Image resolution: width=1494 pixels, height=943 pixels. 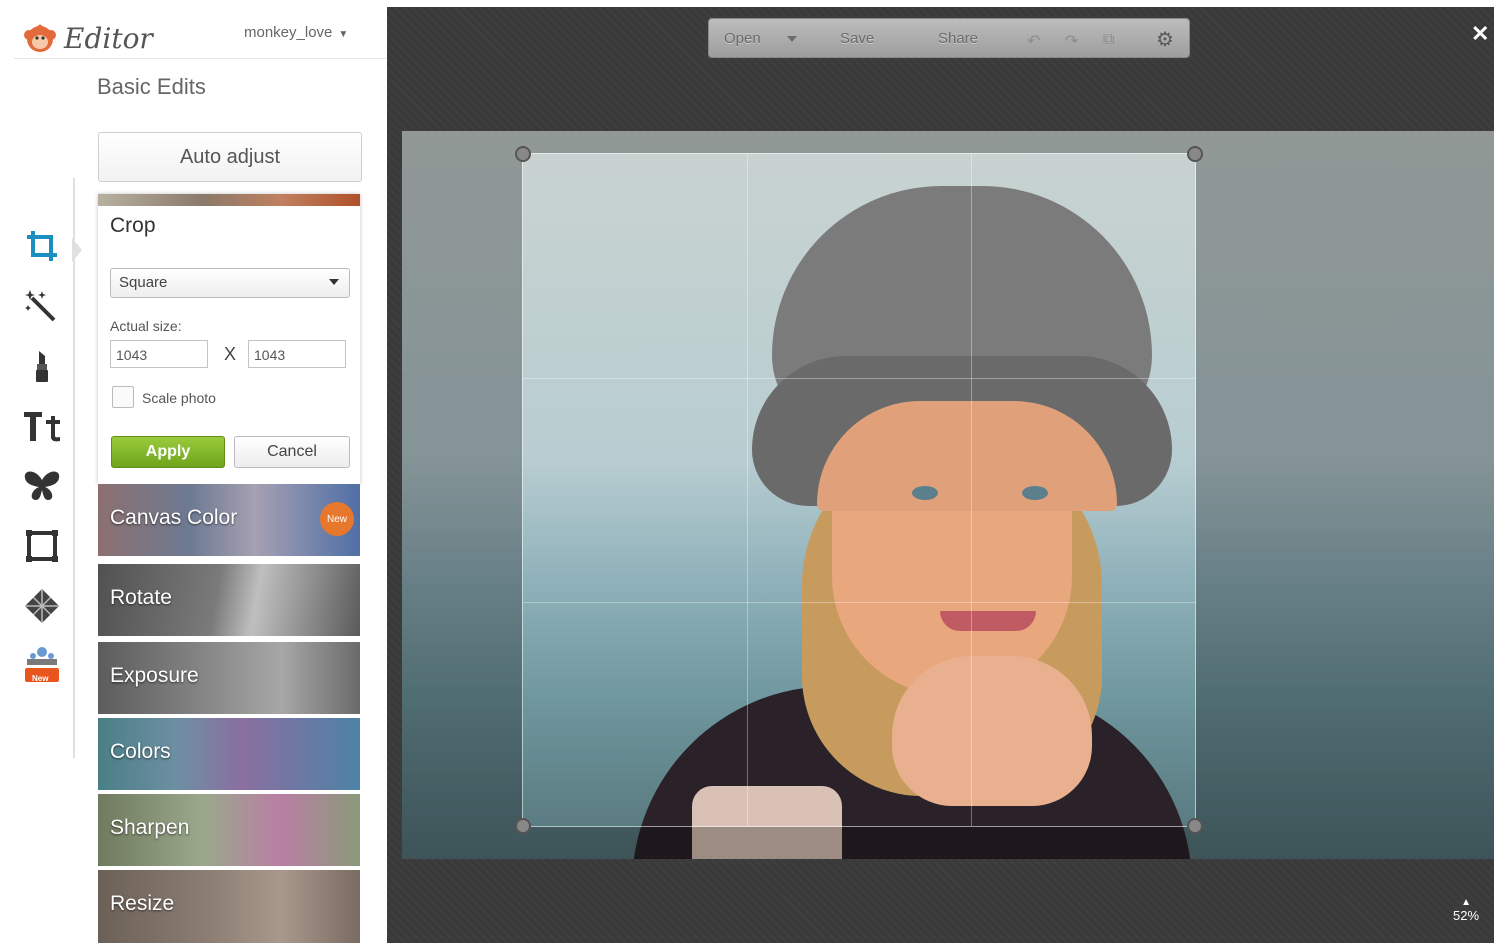 I want to click on text-tool, so click(x=42, y=426).